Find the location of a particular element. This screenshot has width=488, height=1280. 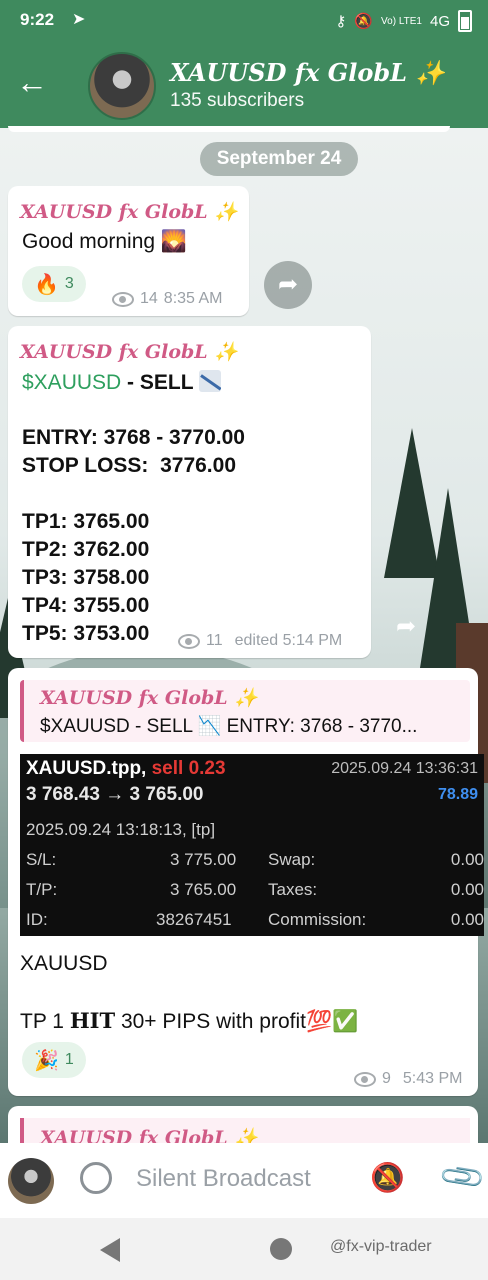

key-icon: ⚷ is located at coordinates (341, 21).